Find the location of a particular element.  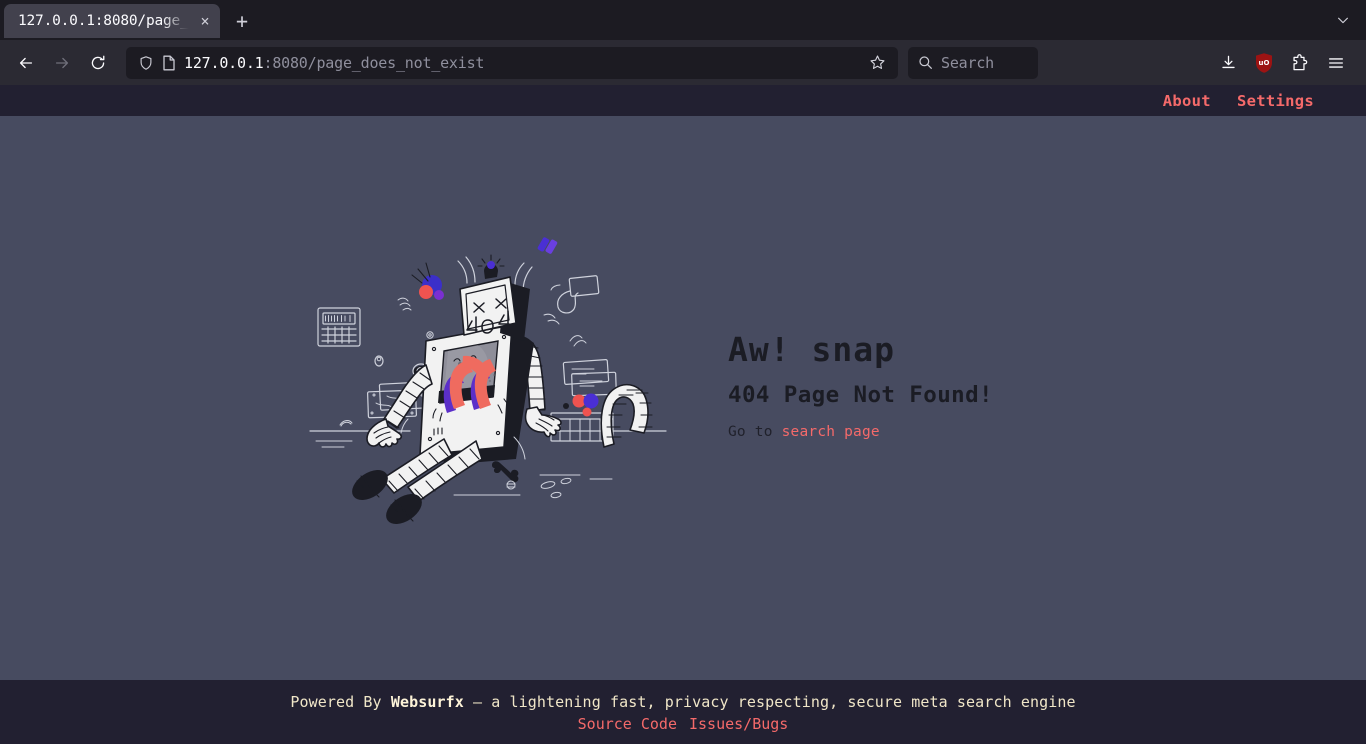

forward-arrow-icon is located at coordinates (62, 63).